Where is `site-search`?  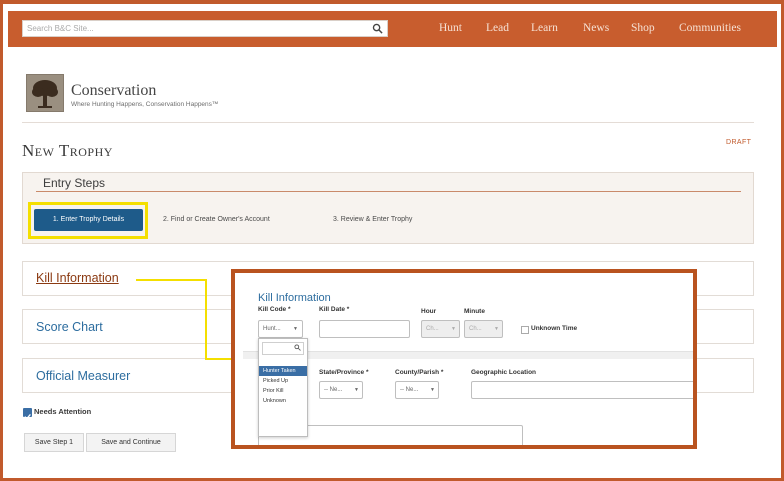 site-search is located at coordinates (205, 28).